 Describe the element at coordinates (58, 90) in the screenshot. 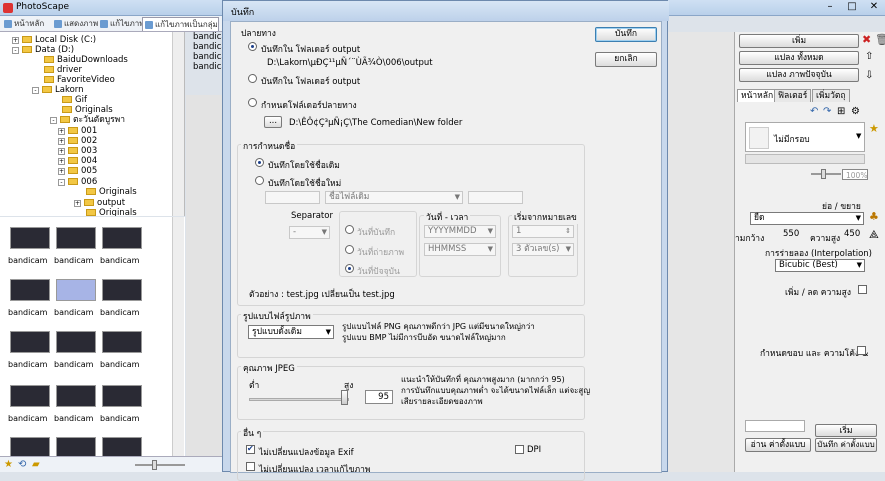

I see `tree-item: - Lakorn` at that location.